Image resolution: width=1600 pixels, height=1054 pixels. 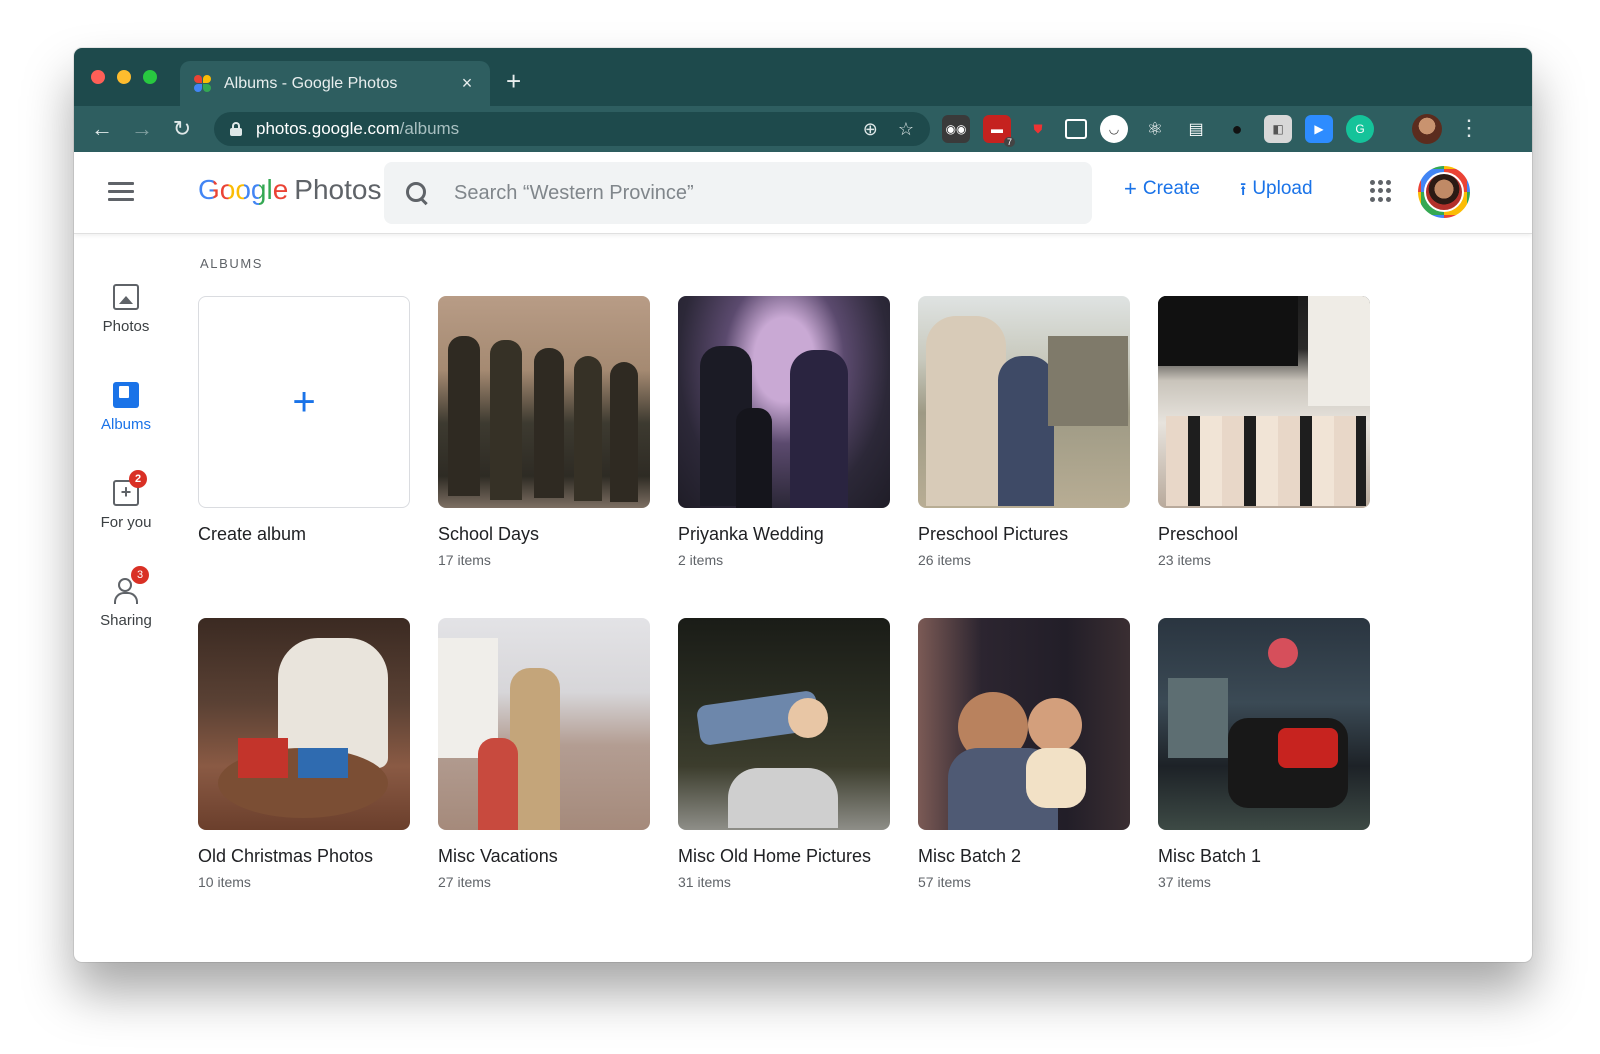 What do you see at coordinates (1278, 129) in the screenshot?
I see `notes-extension-icon: ◧` at bounding box center [1278, 129].